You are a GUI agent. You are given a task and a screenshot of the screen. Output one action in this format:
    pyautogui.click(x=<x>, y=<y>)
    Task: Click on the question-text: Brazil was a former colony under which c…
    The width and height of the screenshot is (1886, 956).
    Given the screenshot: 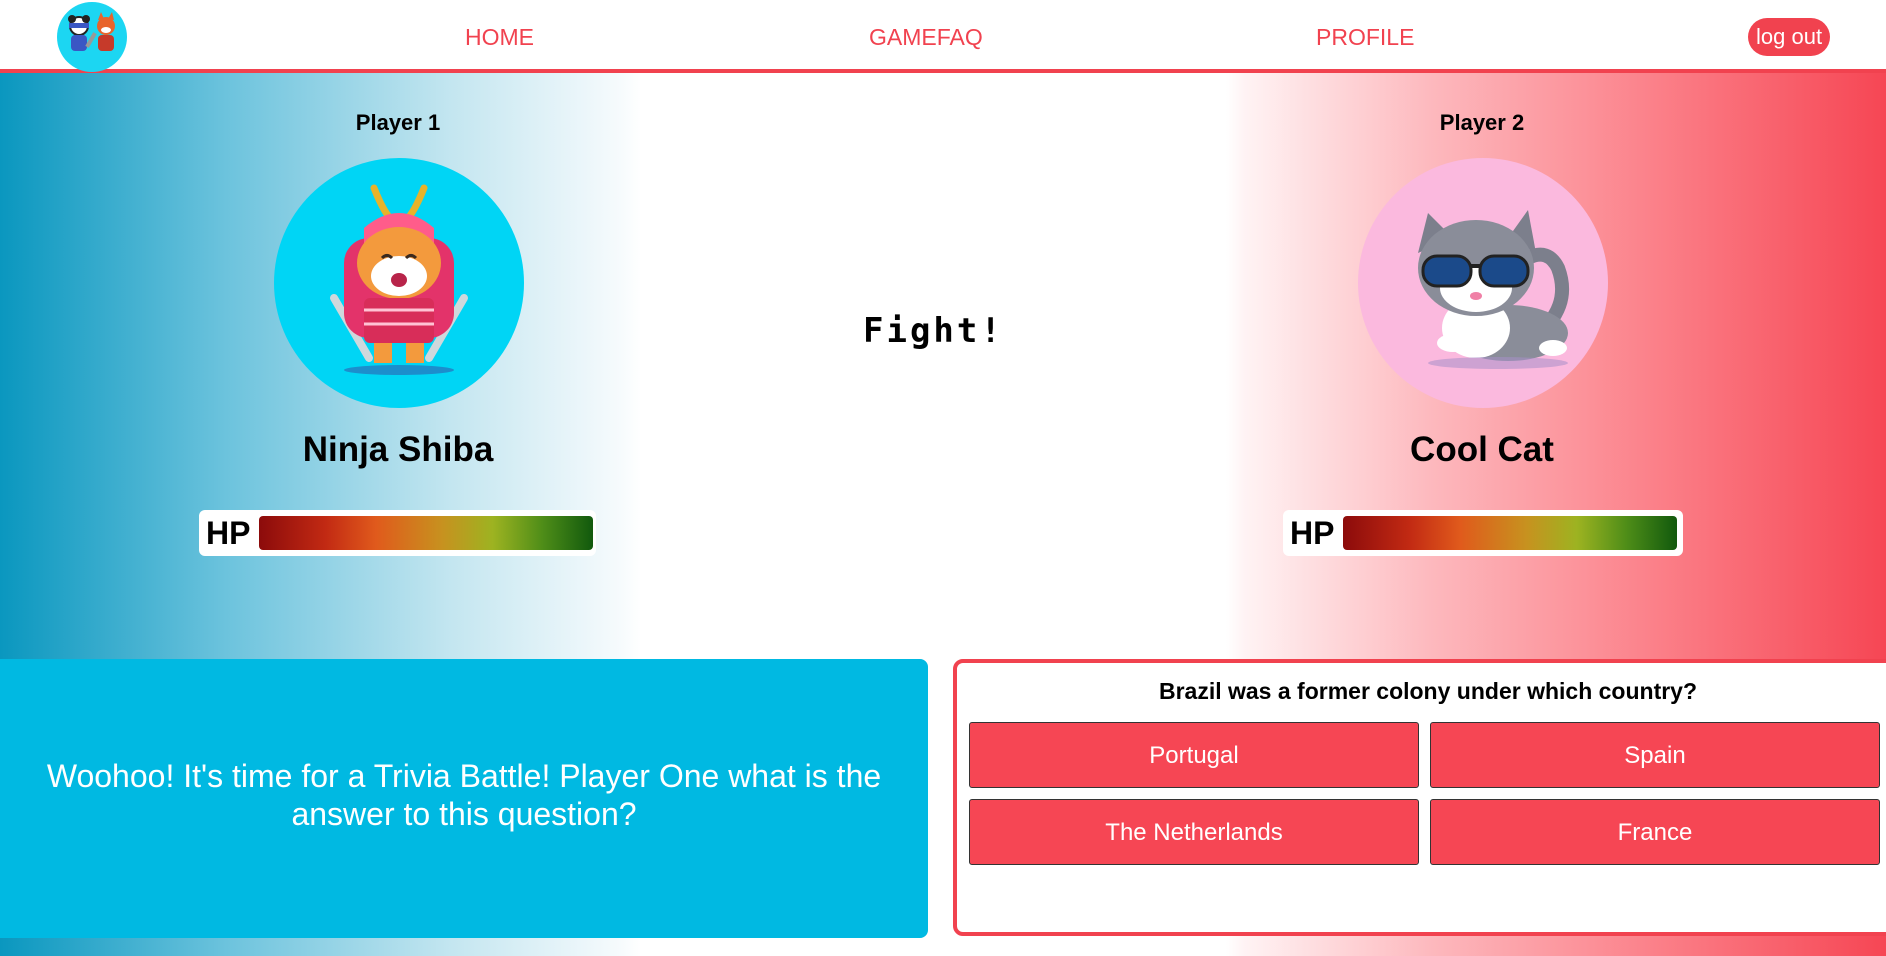 What is the action you would take?
    pyautogui.click(x=1428, y=691)
    